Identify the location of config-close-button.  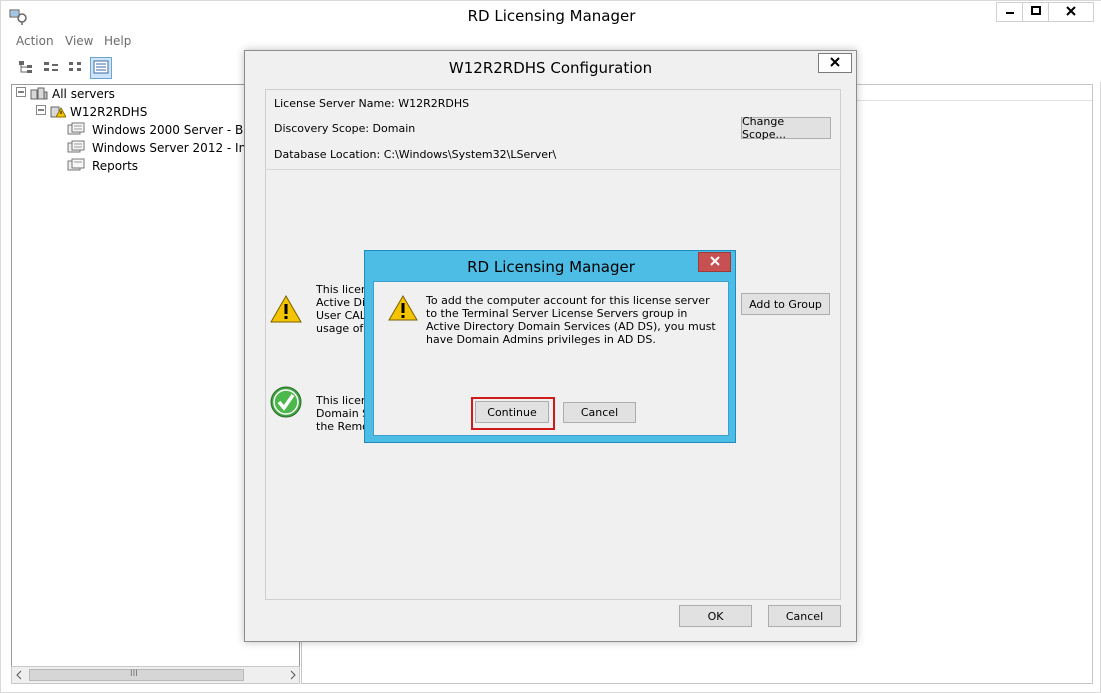
(835, 63).